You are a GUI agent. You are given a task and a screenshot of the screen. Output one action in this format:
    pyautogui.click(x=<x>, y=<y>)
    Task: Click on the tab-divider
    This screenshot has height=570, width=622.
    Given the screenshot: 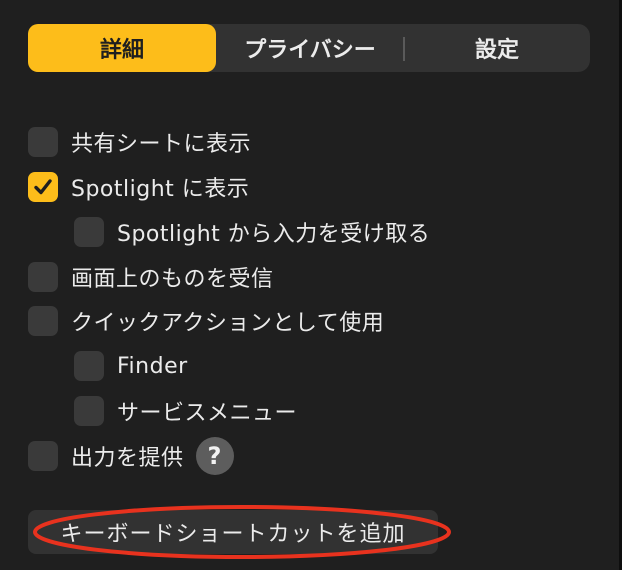 What is the action you would take?
    pyautogui.click(x=404, y=49)
    